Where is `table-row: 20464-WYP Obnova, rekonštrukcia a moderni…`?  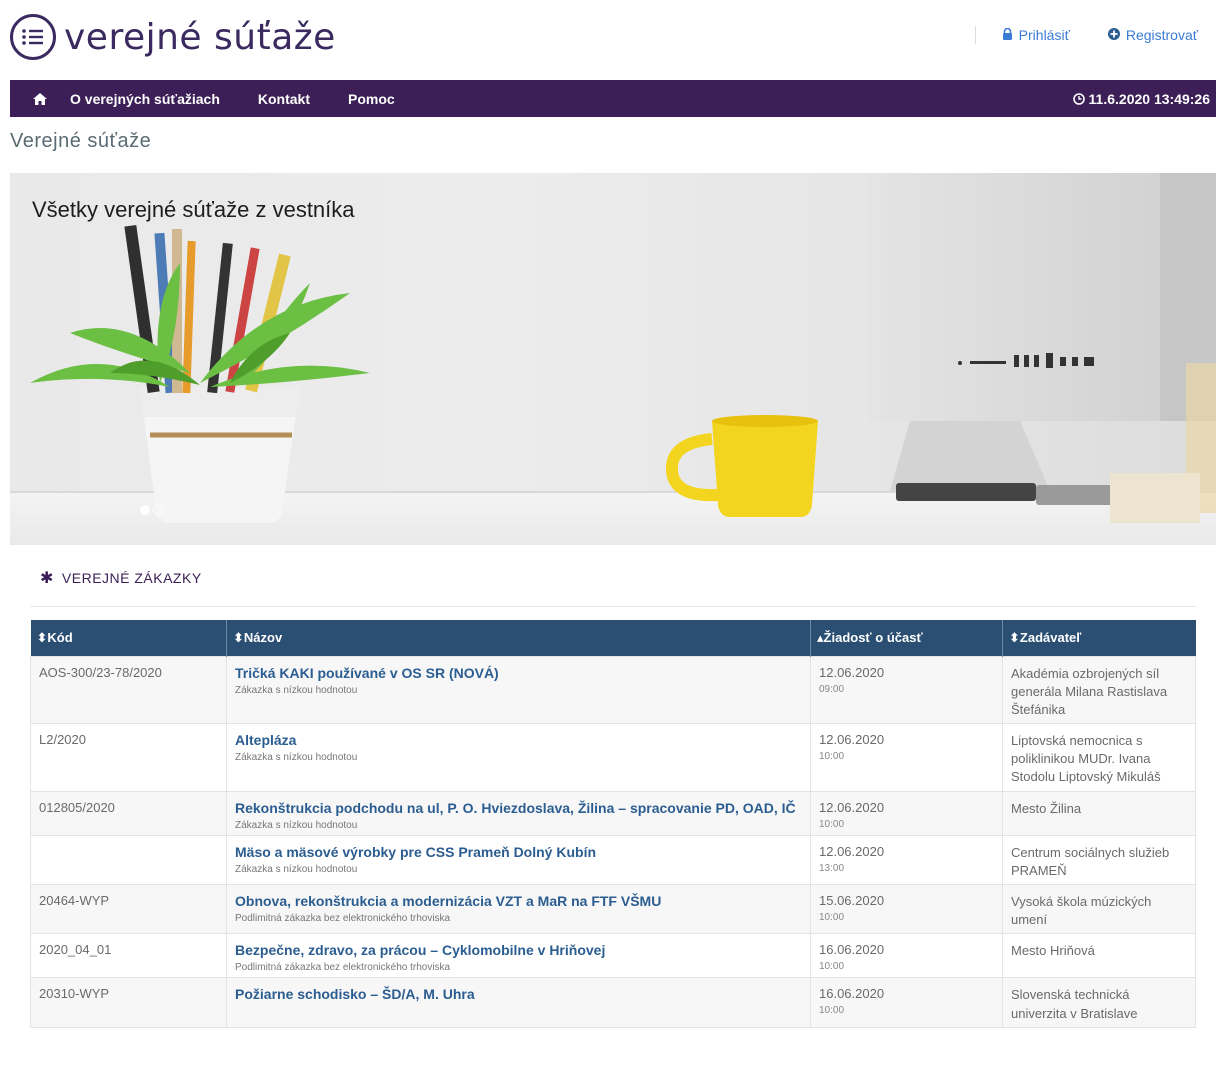 table-row: 20464-WYP Obnova, rekonštrukcia a moderni… is located at coordinates (613, 909).